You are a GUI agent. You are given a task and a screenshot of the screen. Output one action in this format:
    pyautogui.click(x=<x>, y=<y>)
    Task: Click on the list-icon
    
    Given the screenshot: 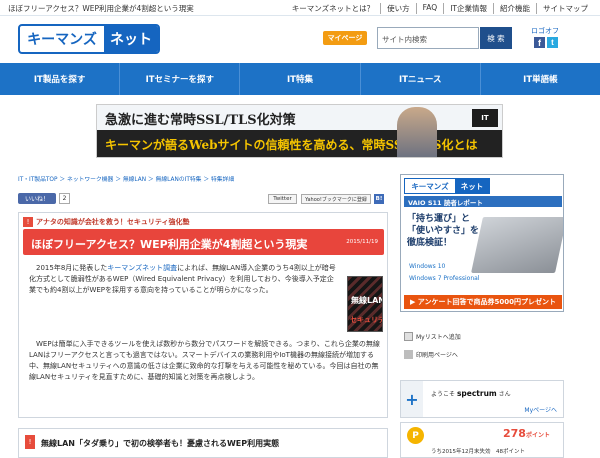 What is the action you would take?
    pyautogui.click(x=408, y=336)
    